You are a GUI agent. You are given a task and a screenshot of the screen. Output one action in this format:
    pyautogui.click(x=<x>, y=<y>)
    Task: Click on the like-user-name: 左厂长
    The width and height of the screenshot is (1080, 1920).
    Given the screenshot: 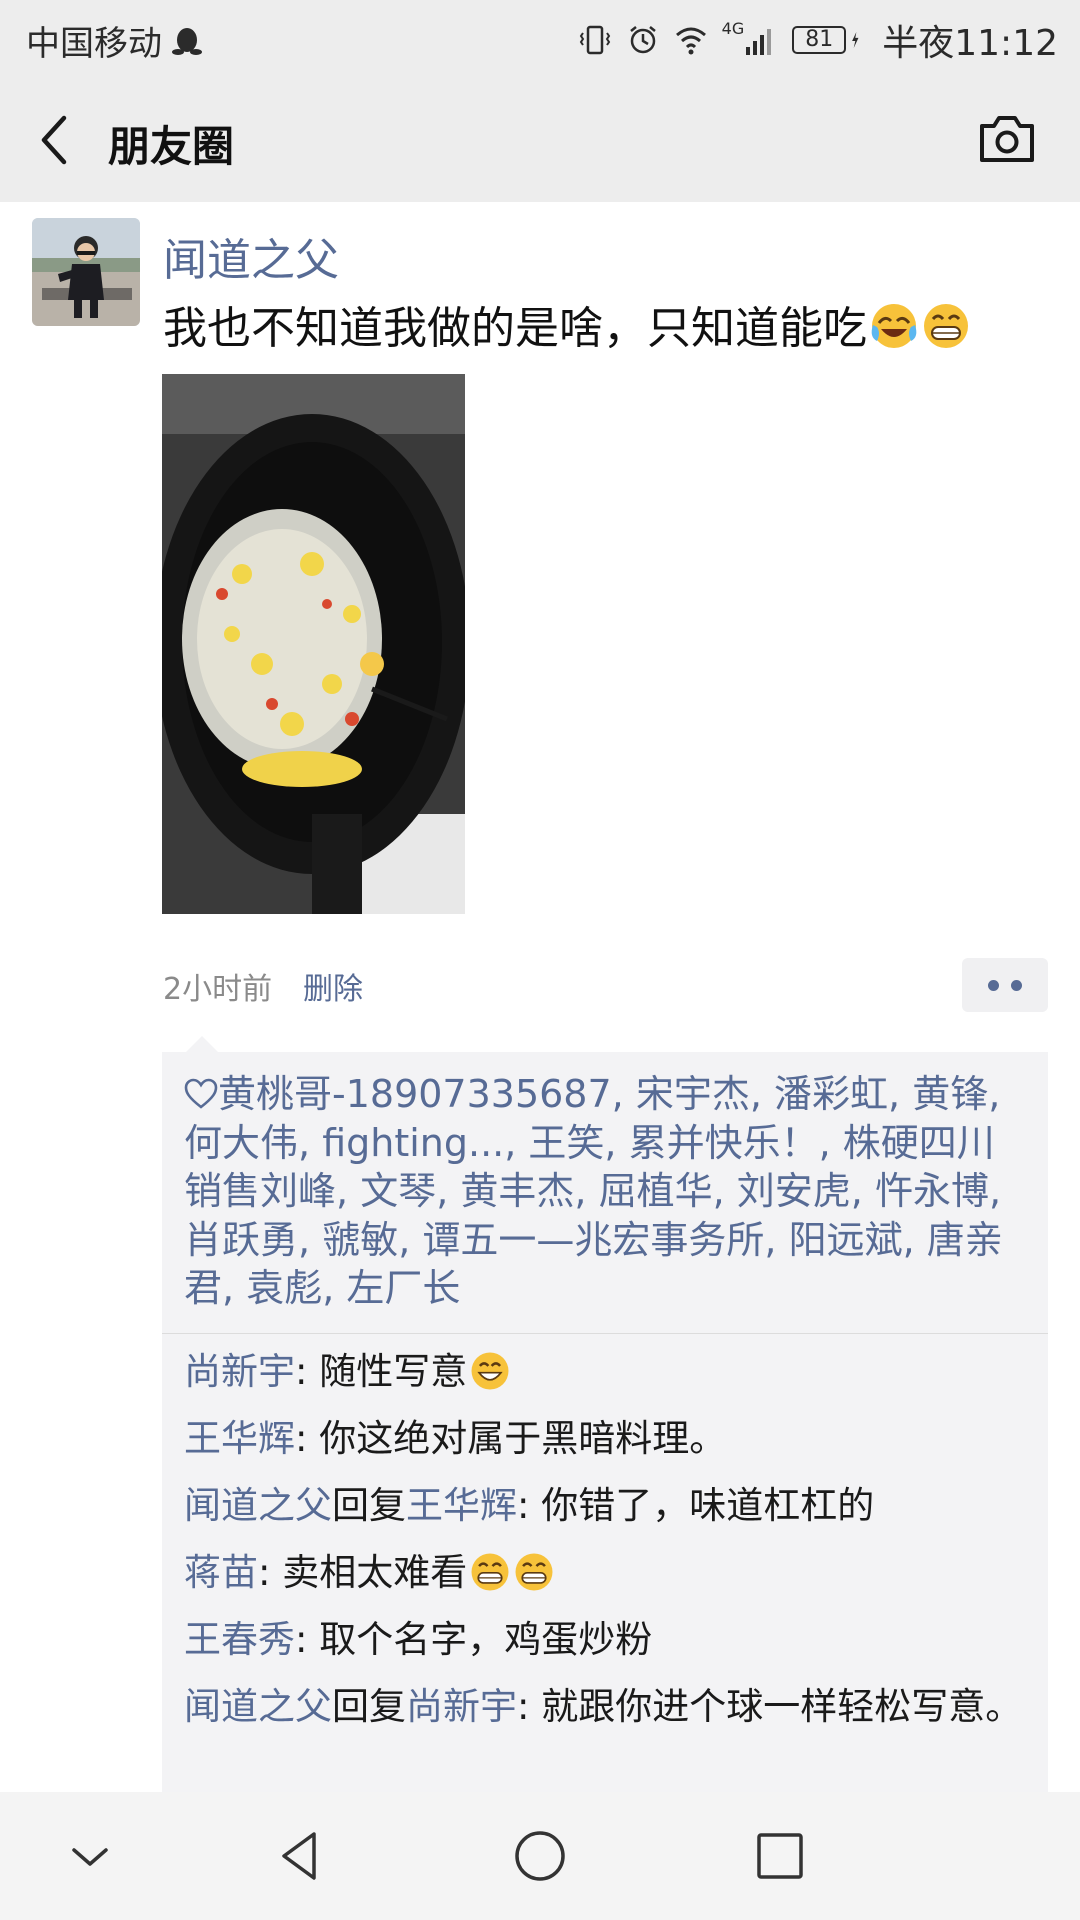 What is the action you would take?
    pyautogui.click(x=403, y=1288)
    